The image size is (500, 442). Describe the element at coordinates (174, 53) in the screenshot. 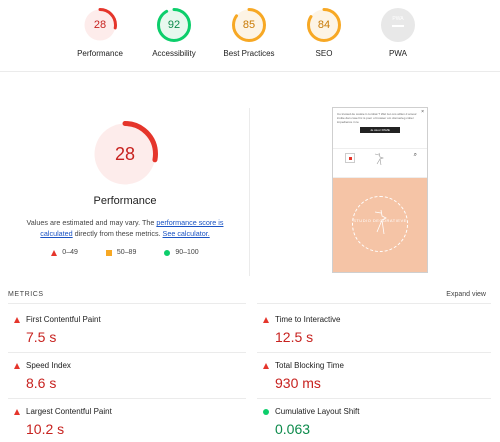

I see `gauge-label: Accessibility` at that location.